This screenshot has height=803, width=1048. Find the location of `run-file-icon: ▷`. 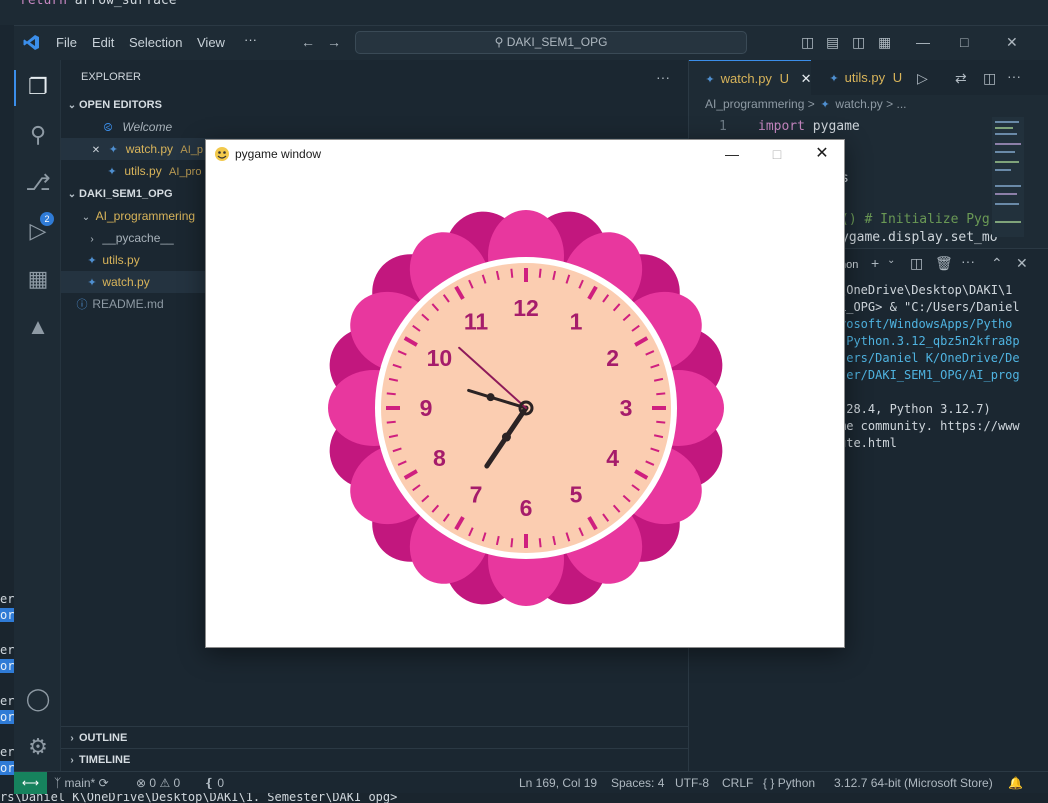

run-file-icon: ▷ is located at coordinates (922, 78).